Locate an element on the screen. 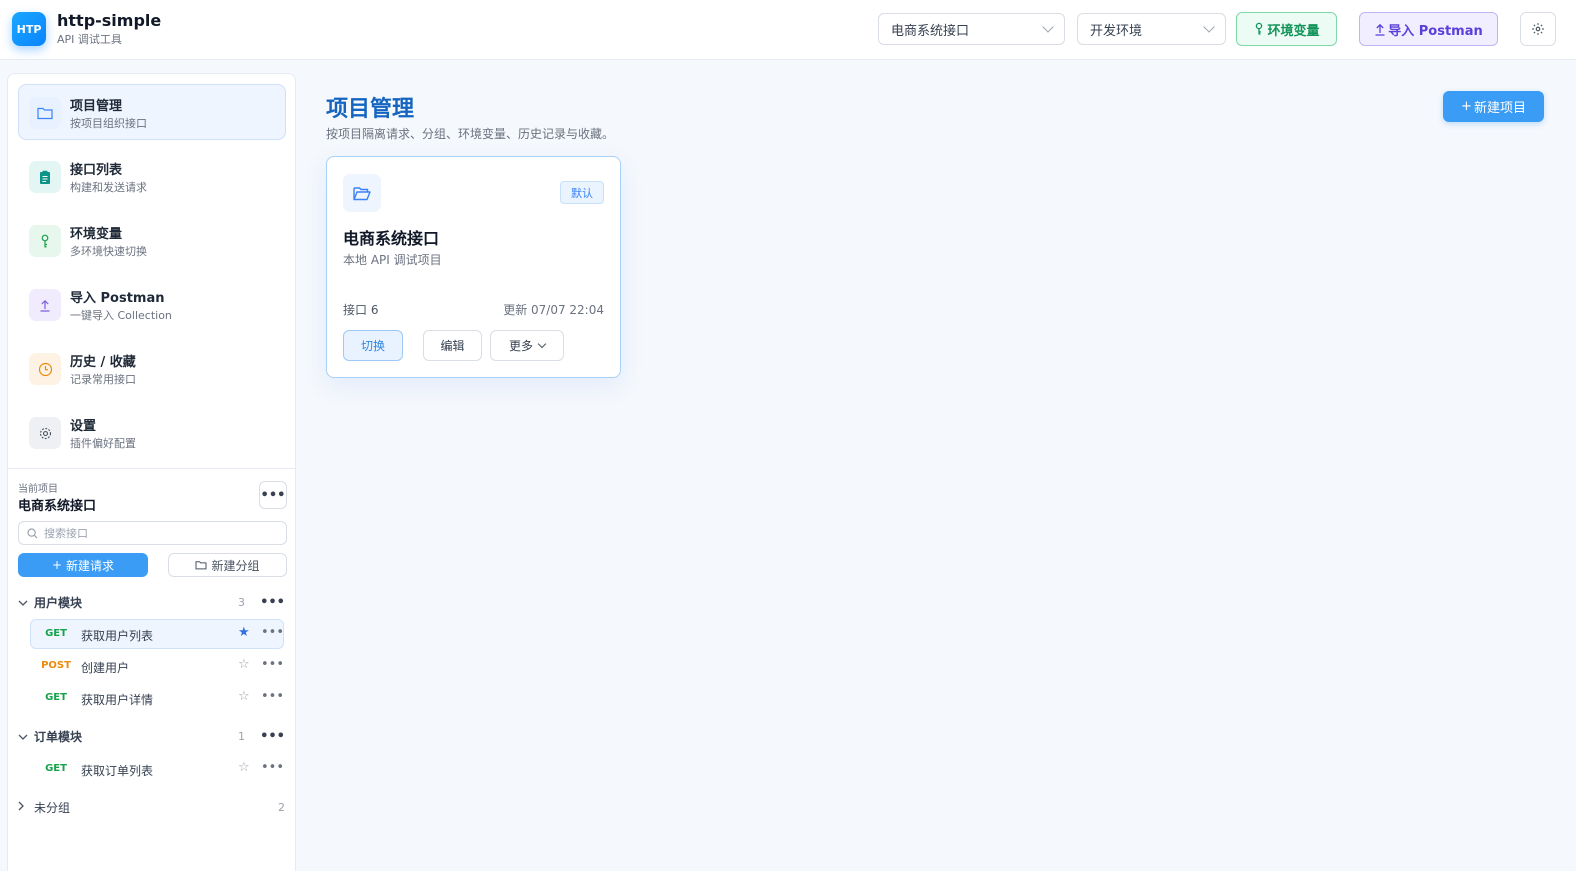 The height and width of the screenshot is (871, 1576). search-icon is located at coordinates (32, 532).